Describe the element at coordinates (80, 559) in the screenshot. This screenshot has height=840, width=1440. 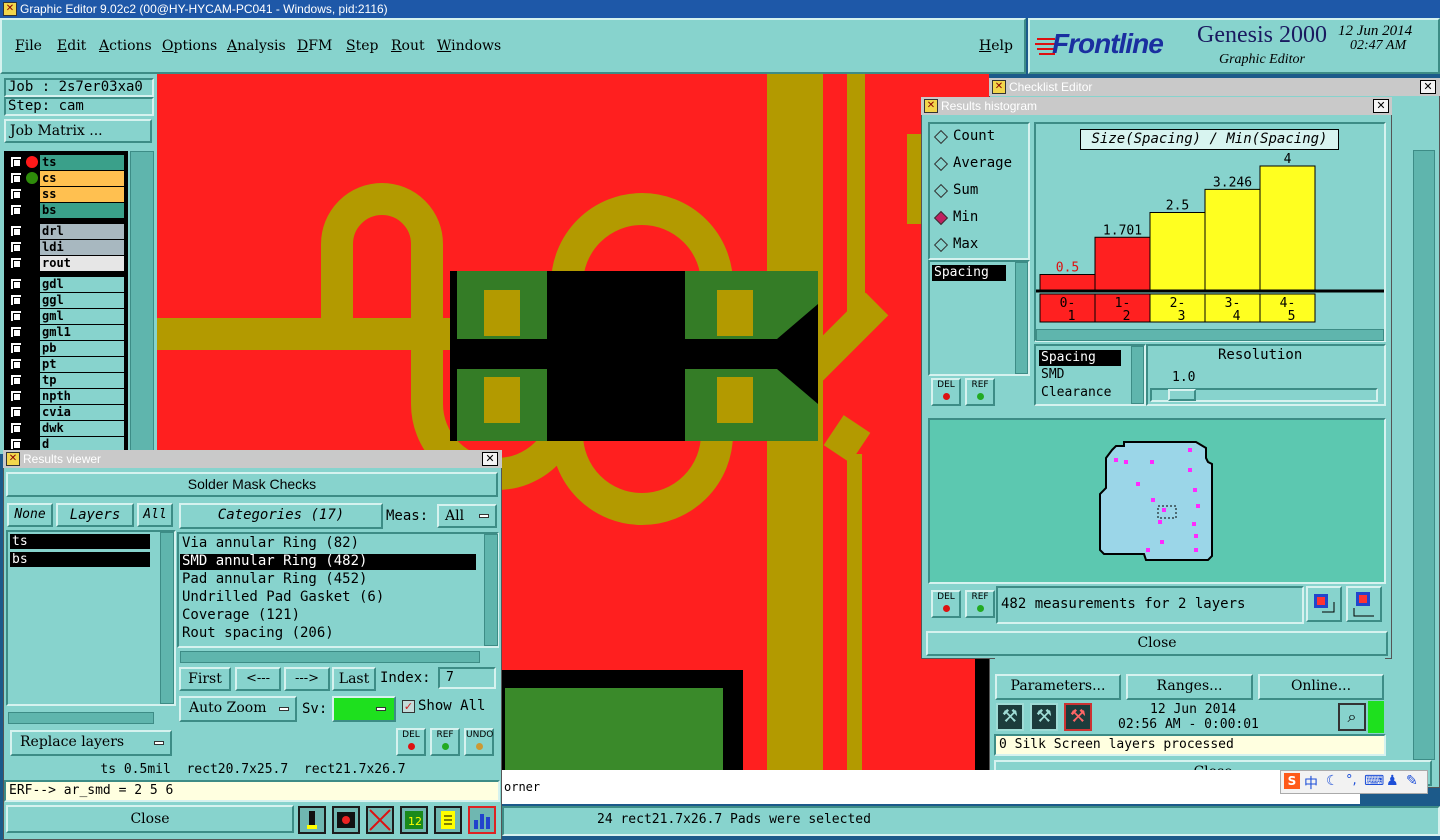
I see `rv-layer-bs: bs` at that location.